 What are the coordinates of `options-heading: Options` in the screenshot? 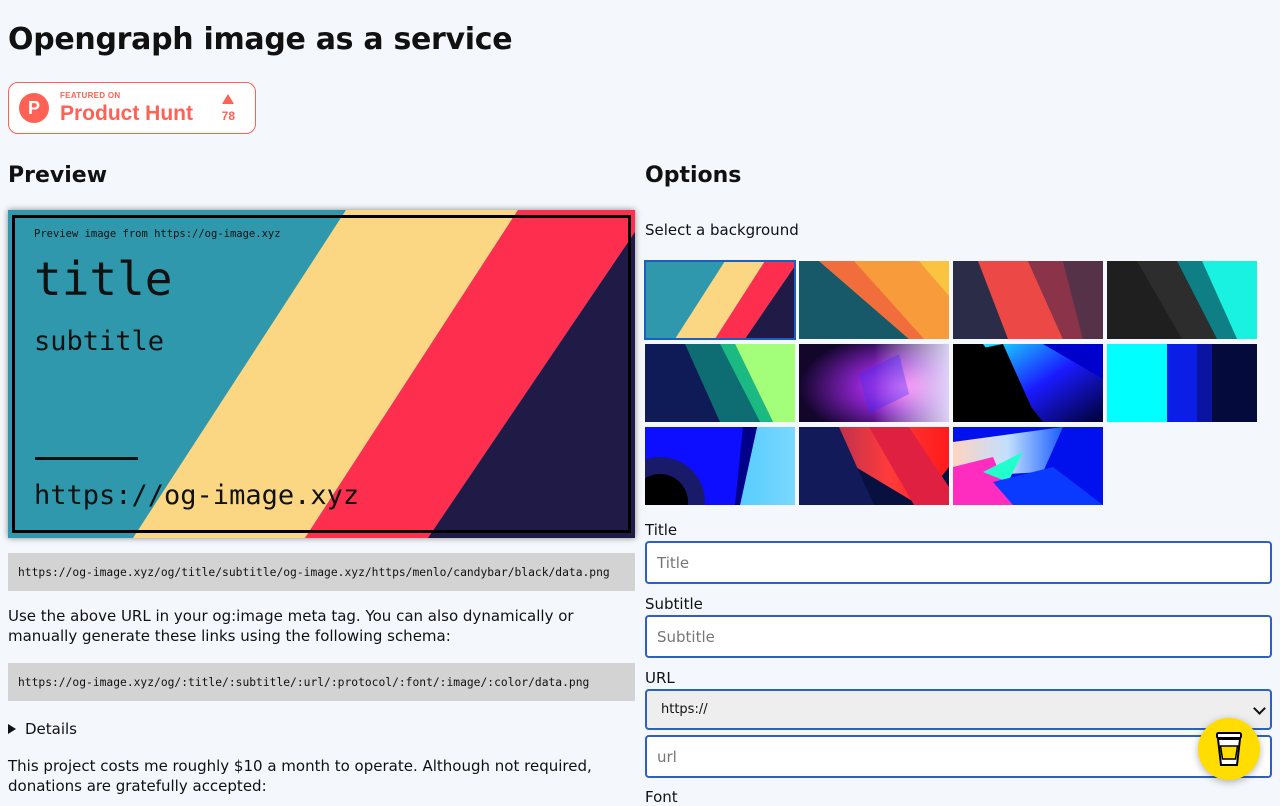 It's located at (693, 175).